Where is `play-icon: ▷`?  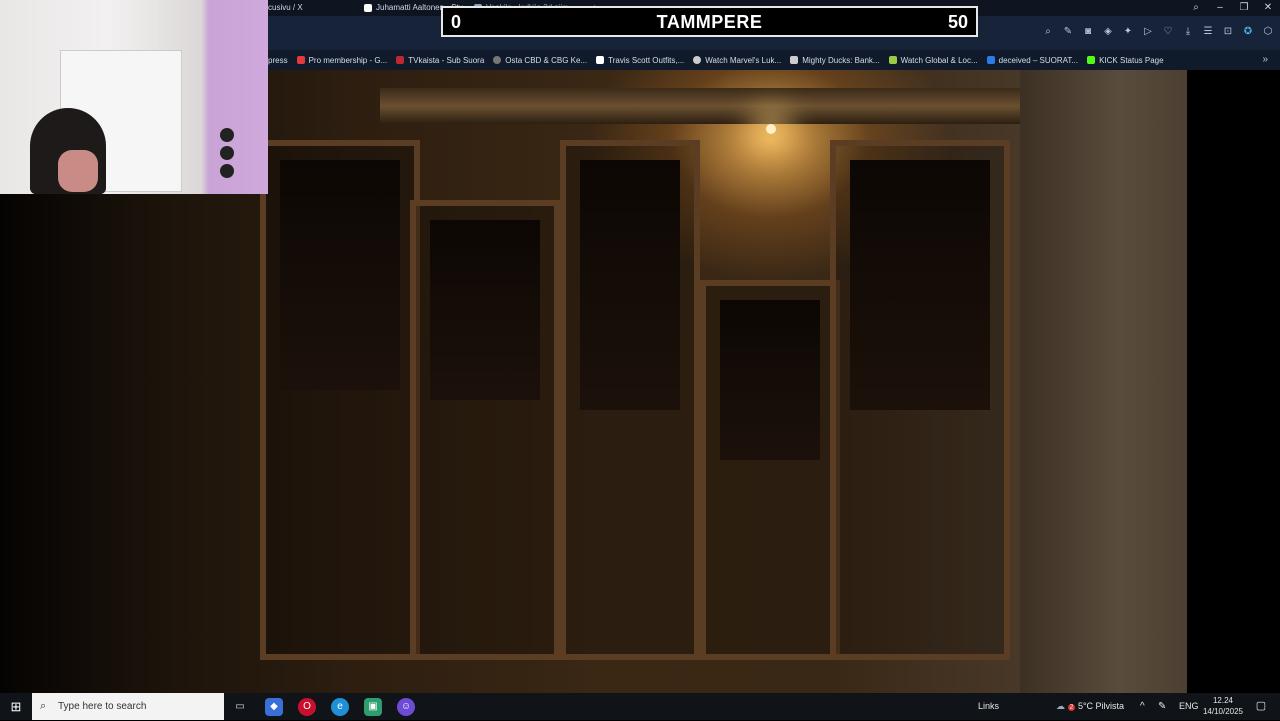
play-icon: ▷ is located at coordinates (1148, 32).